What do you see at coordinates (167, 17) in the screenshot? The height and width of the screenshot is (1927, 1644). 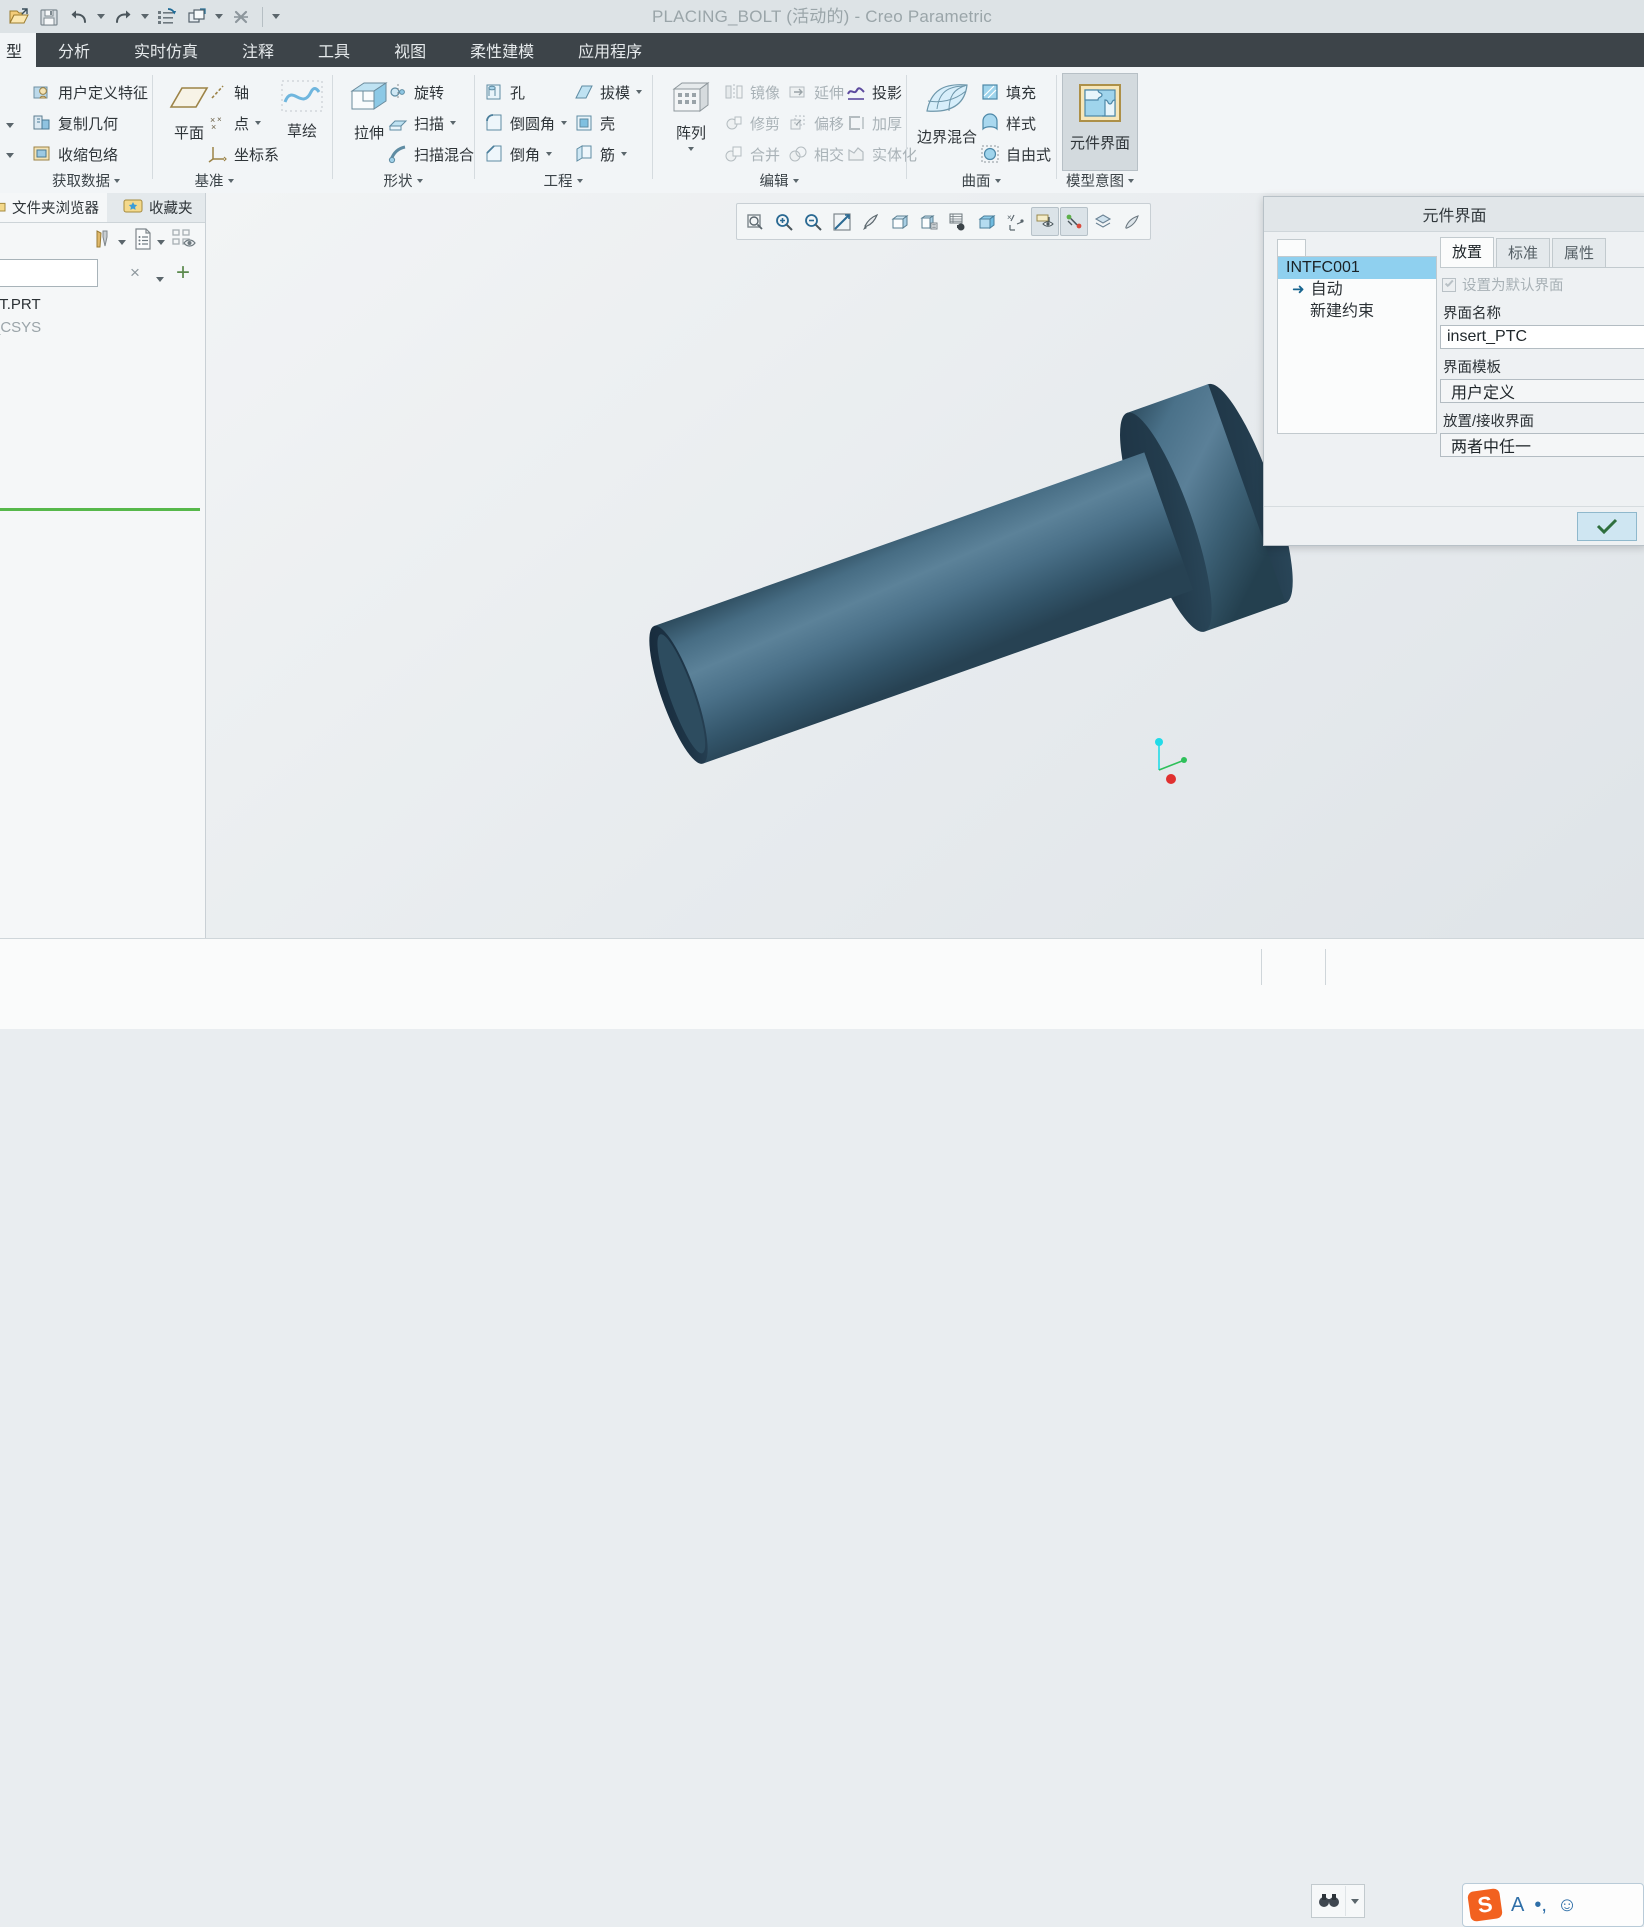 I see `regenerate-icon` at bounding box center [167, 17].